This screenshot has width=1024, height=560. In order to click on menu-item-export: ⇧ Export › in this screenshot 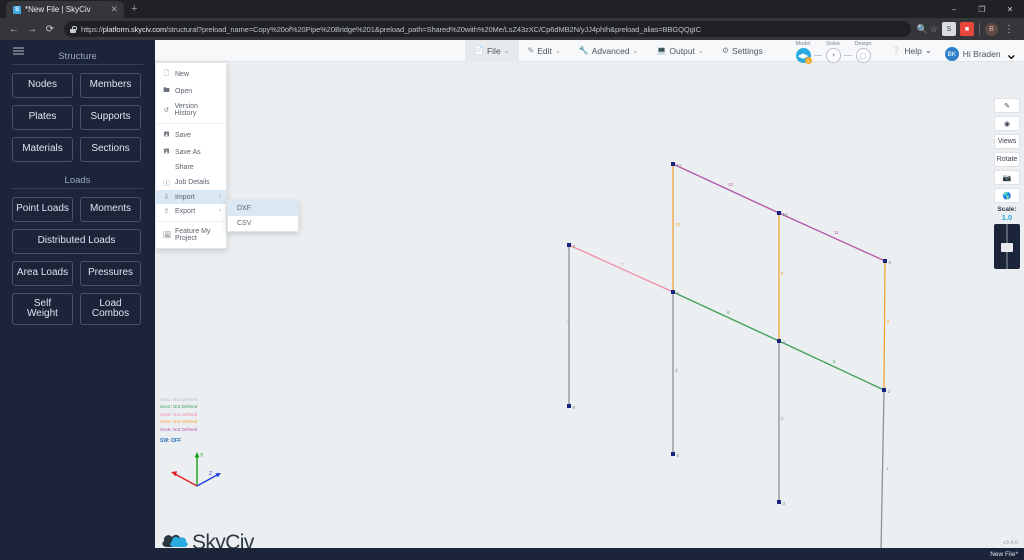, I will do `click(191, 211)`.